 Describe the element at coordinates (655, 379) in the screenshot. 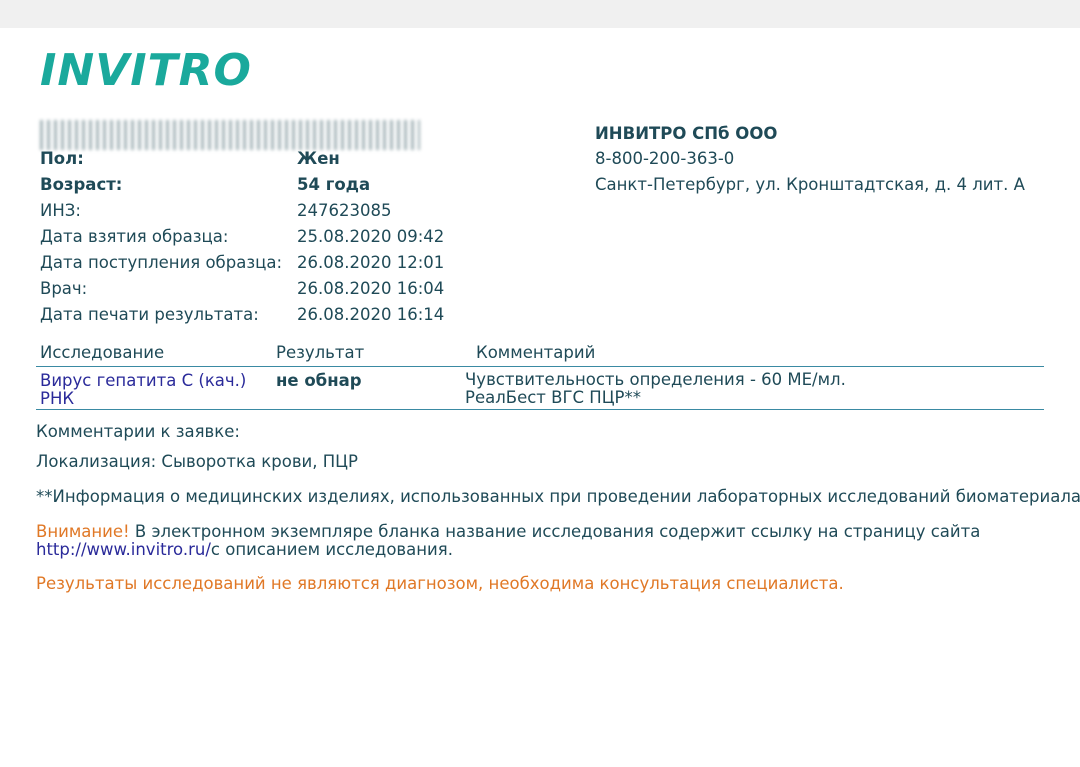

I see `comment-line1: Чувствительность определения - 60 МЕ/мл.` at that location.